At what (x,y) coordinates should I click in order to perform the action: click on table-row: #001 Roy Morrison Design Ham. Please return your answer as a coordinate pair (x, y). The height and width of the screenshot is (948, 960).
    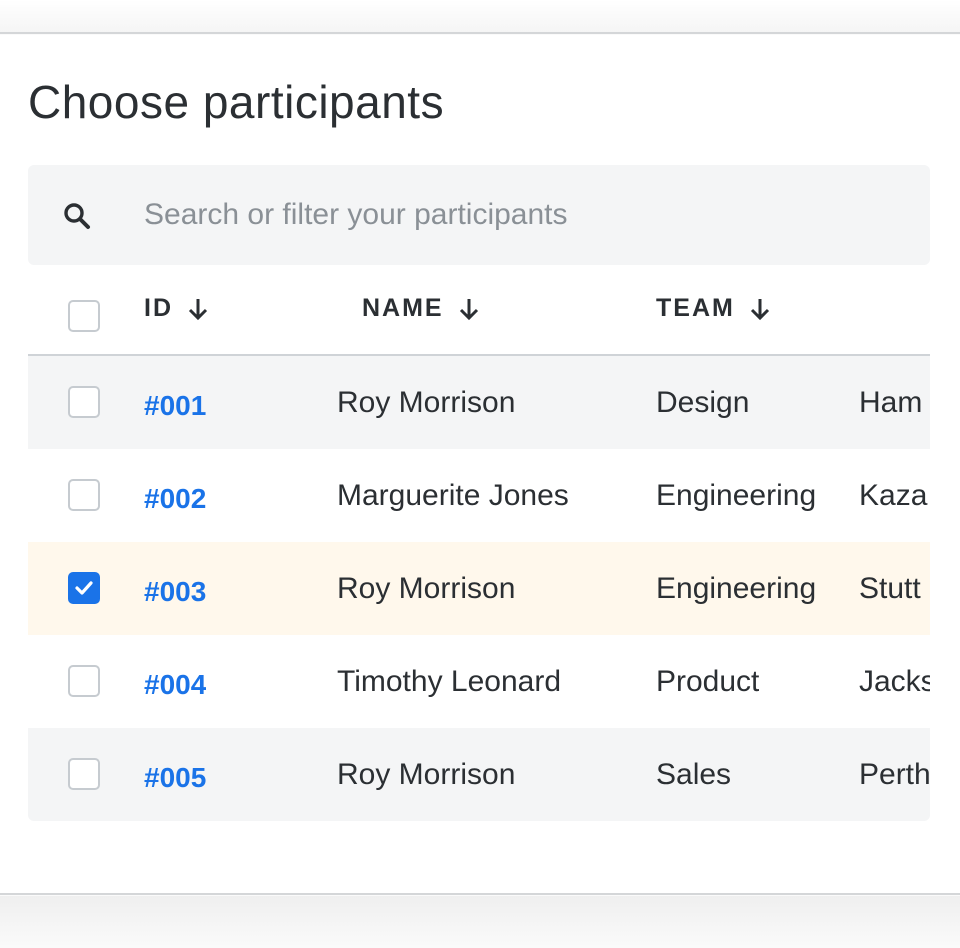
    Looking at the image, I should click on (479, 402).